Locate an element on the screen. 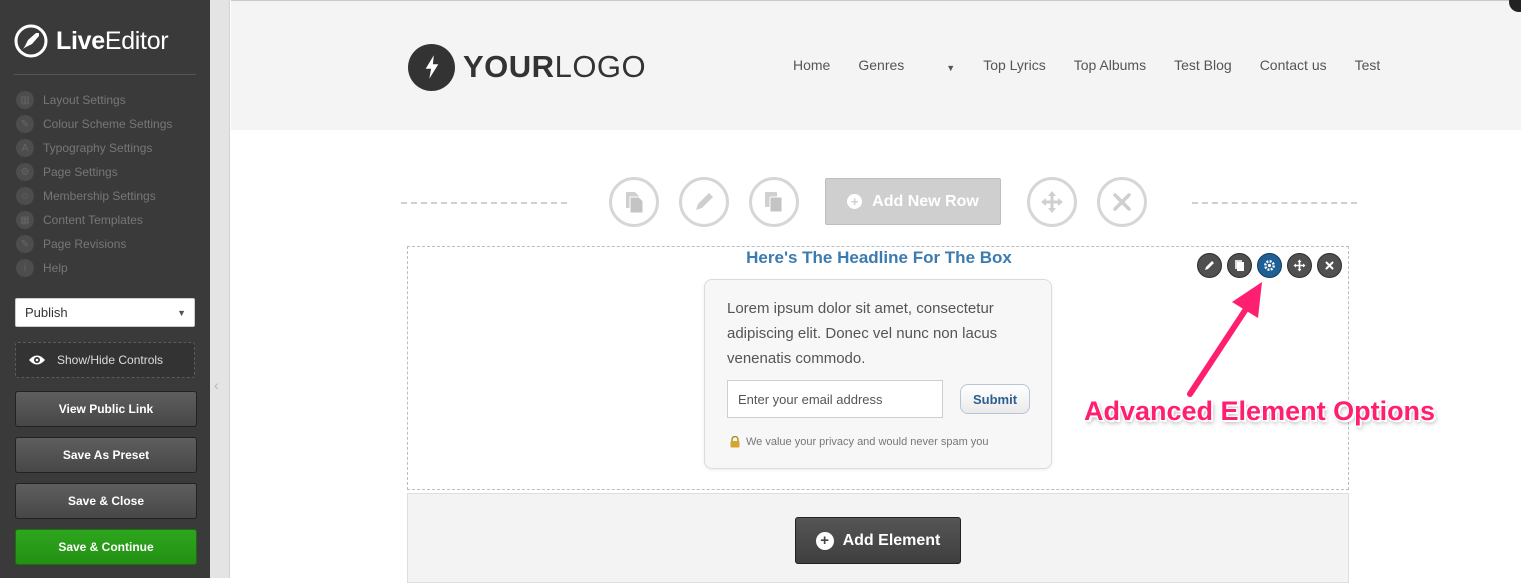 This screenshot has width=1521, height=583. menu-item-help: i Help is located at coordinates (94, 268).